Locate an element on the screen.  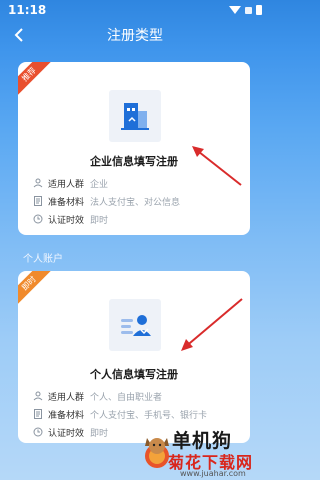
instant-ribbon: 即时 is located at coordinates (36, 290).